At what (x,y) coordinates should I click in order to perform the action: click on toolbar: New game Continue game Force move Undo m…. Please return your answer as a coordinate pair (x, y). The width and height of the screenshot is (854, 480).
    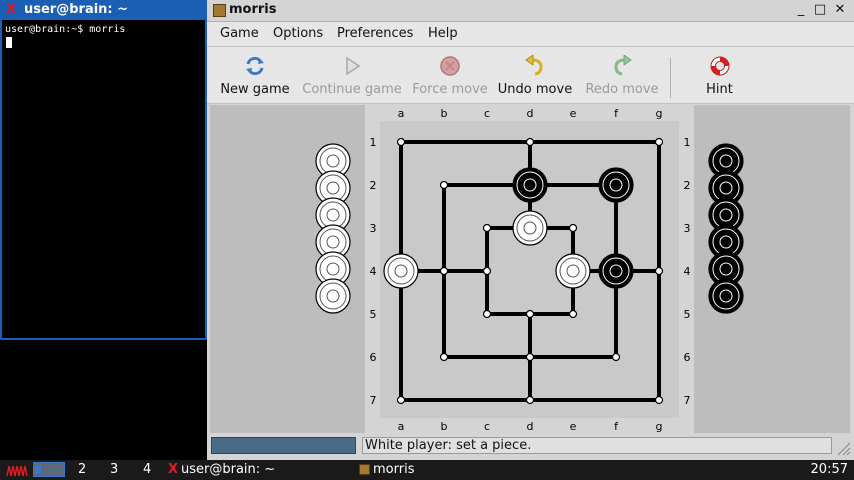
    Looking at the image, I should click on (530, 75).